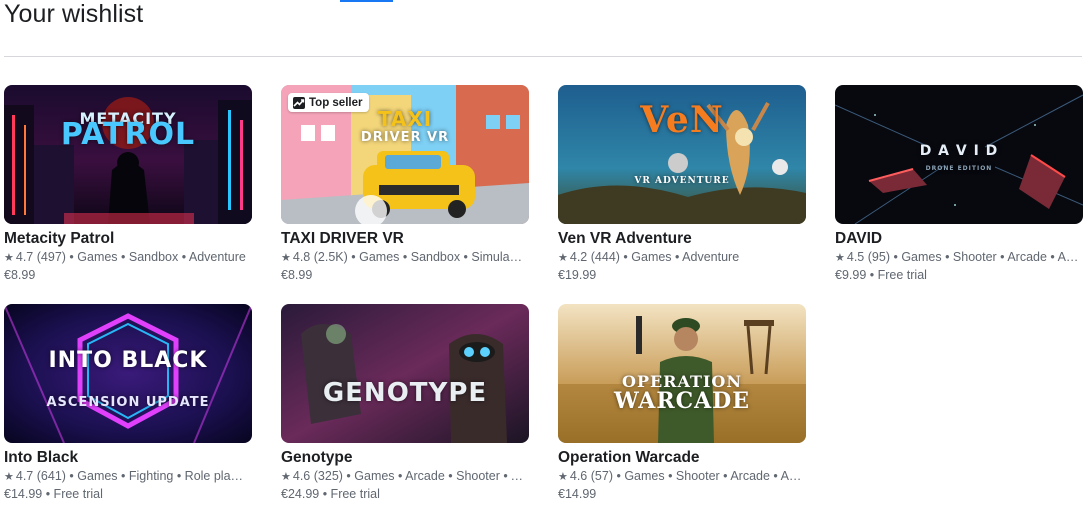  What do you see at coordinates (878, 257) in the screenshot?
I see `review-count: (95)` at bounding box center [878, 257].